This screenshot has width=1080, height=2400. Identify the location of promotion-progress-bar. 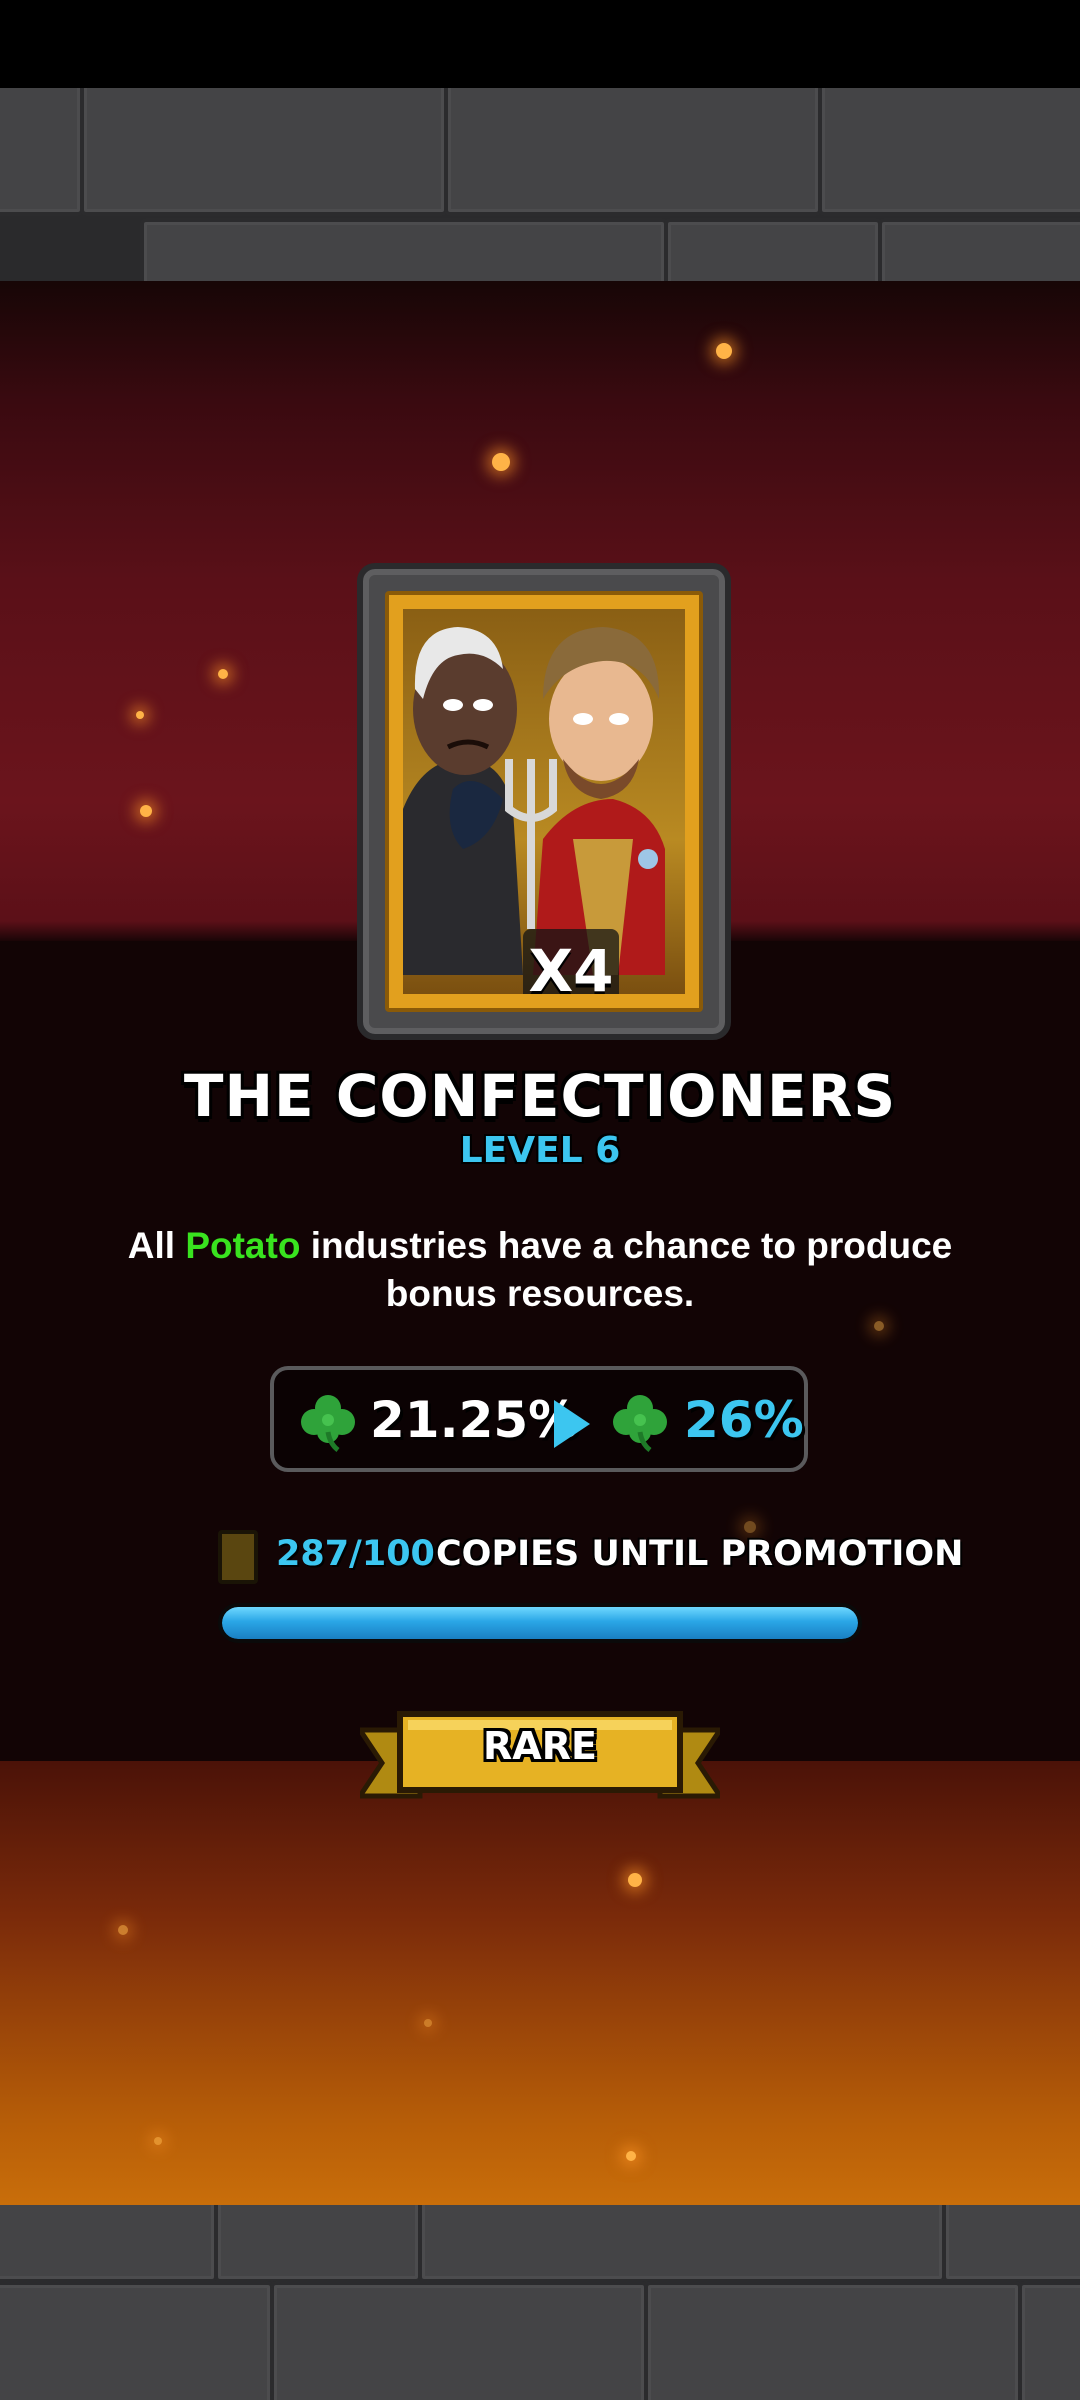
(540, 1623).